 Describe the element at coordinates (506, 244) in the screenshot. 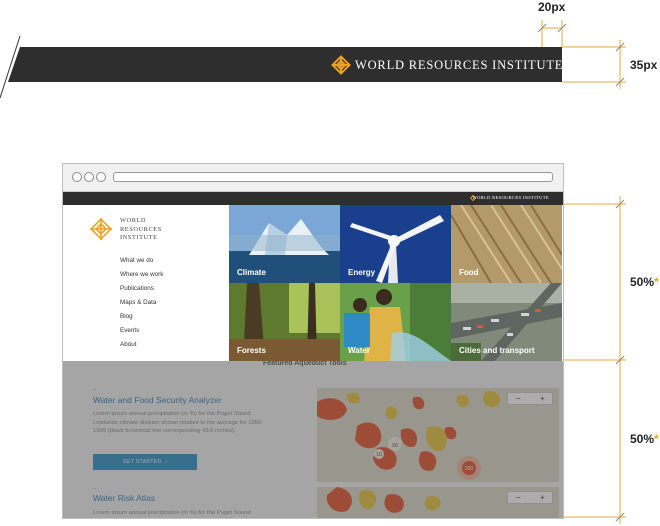

I see `tile-food: Food` at that location.